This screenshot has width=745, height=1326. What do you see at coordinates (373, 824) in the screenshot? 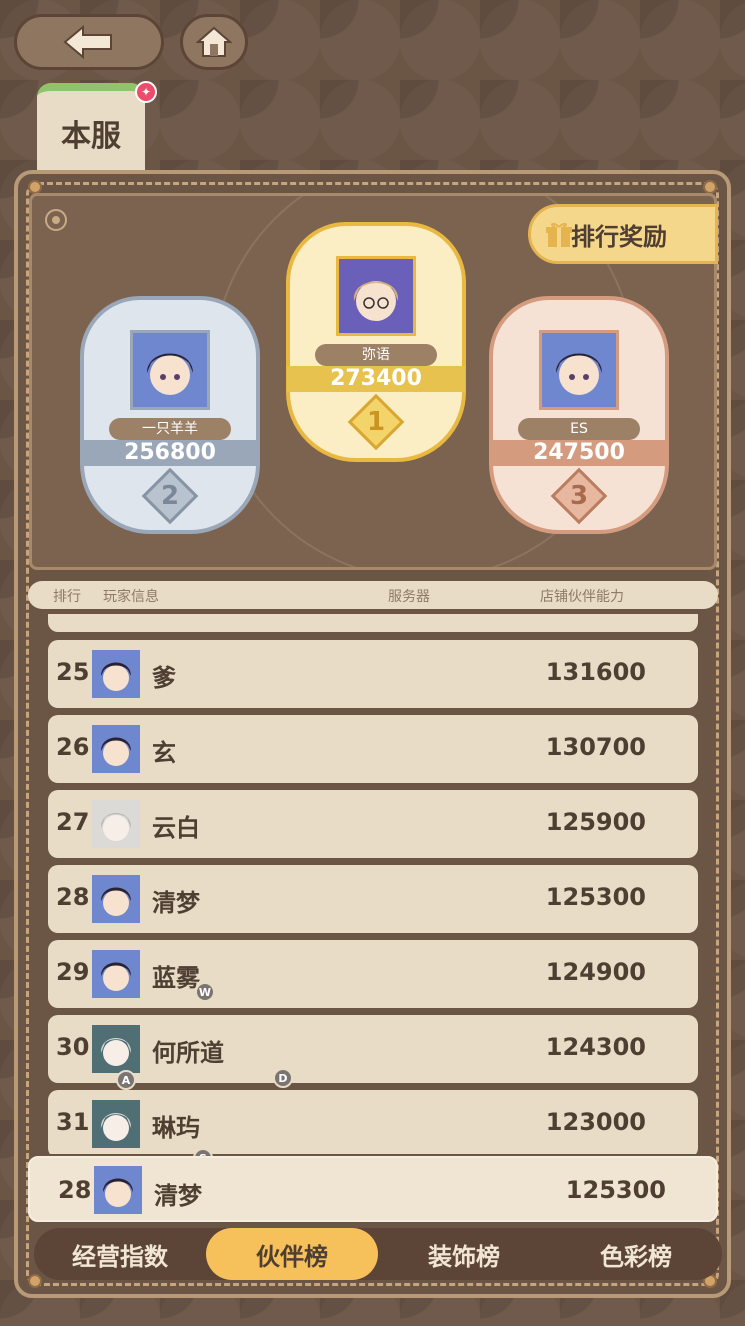
I see `table-row: 27 云白 125900` at bounding box center [373, 824].